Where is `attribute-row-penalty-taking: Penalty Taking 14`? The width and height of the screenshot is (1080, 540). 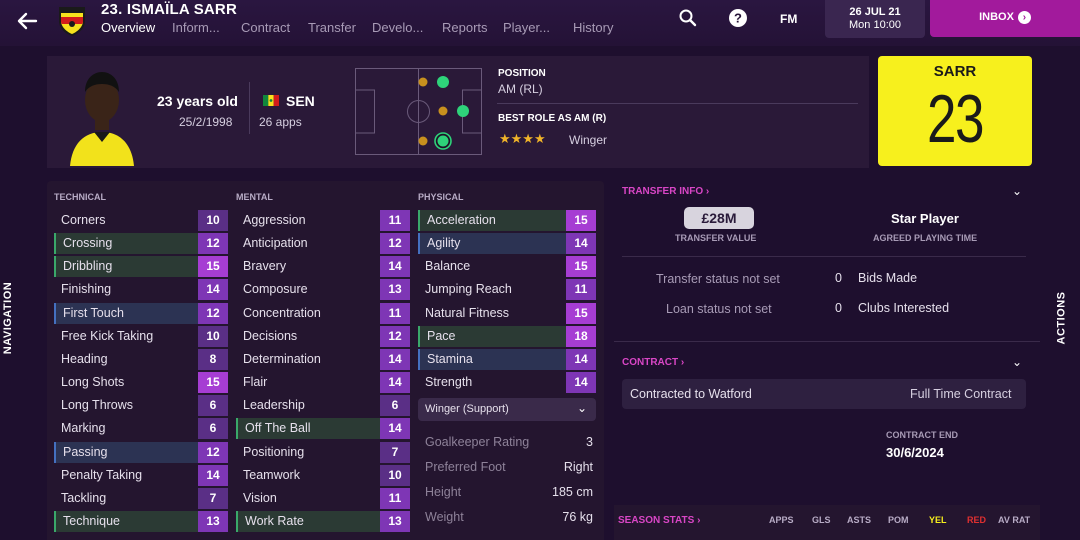 attribute-row-penalty-taking: Penalty Taking 14 is located at coordinates (141, 475).